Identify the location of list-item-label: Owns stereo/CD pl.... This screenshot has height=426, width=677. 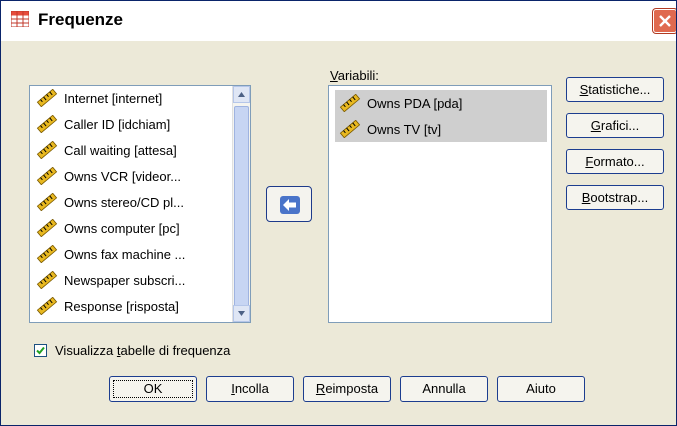
(124, 202).